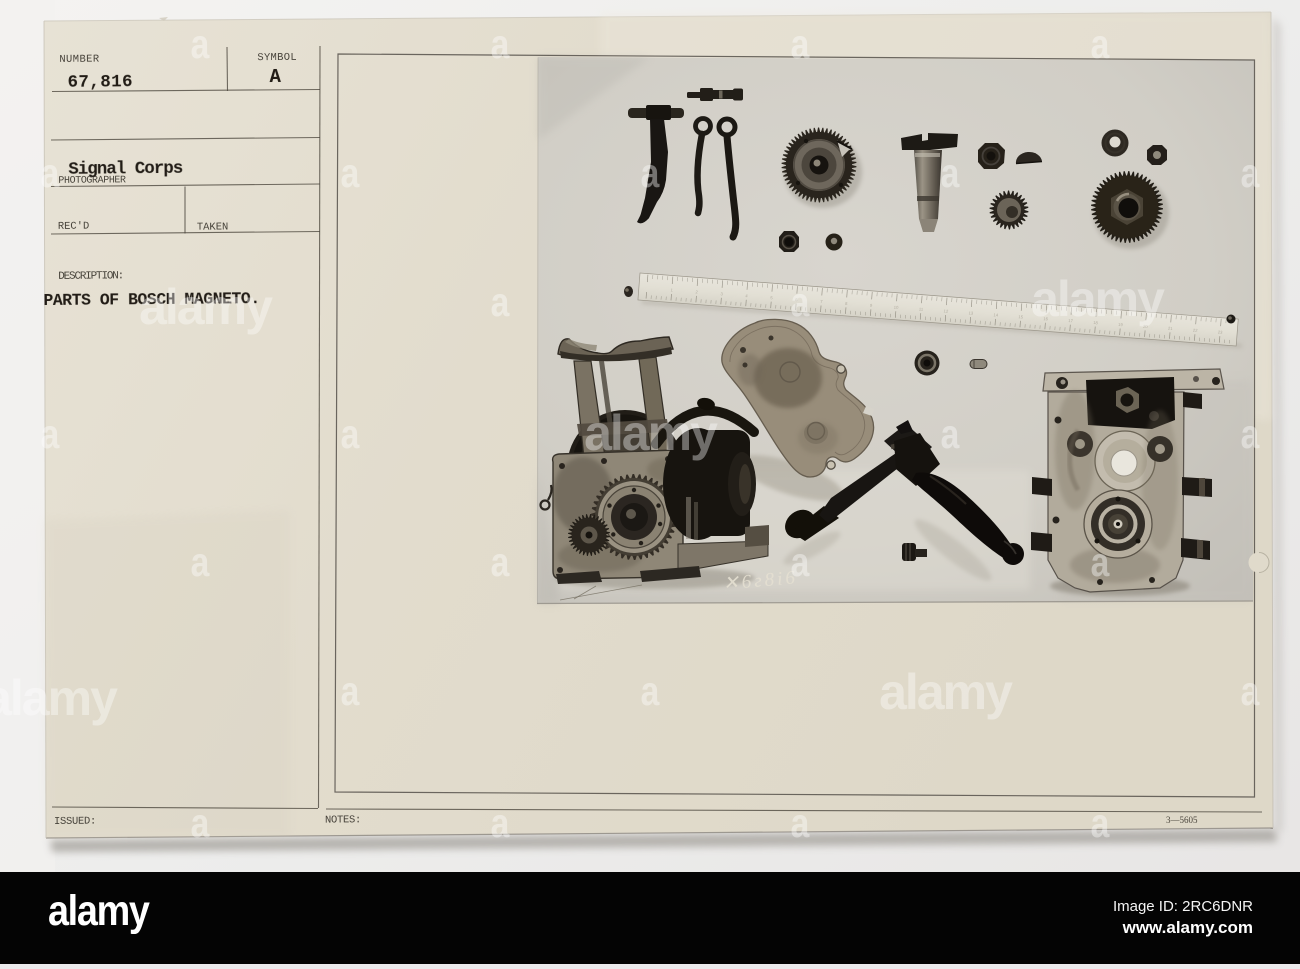  What do you see at coordinates (125, 169) in the screenshot?
I see `svg-text: Signal Corps` at bounding box center [125, 169].